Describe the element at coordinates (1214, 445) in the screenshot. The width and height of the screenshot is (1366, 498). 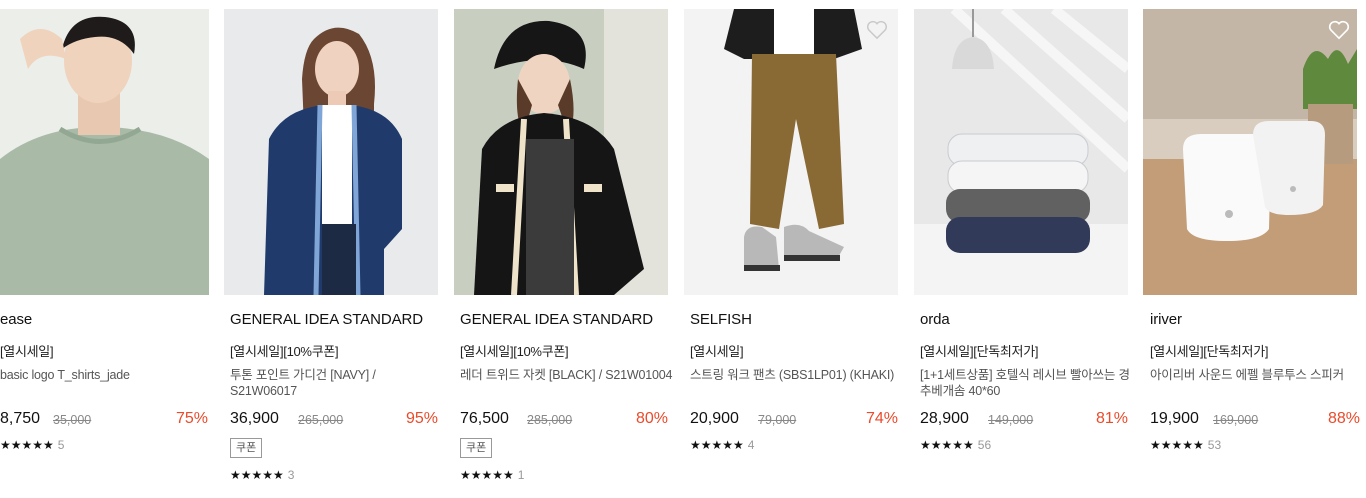
I see `review-count: 53` at that location.